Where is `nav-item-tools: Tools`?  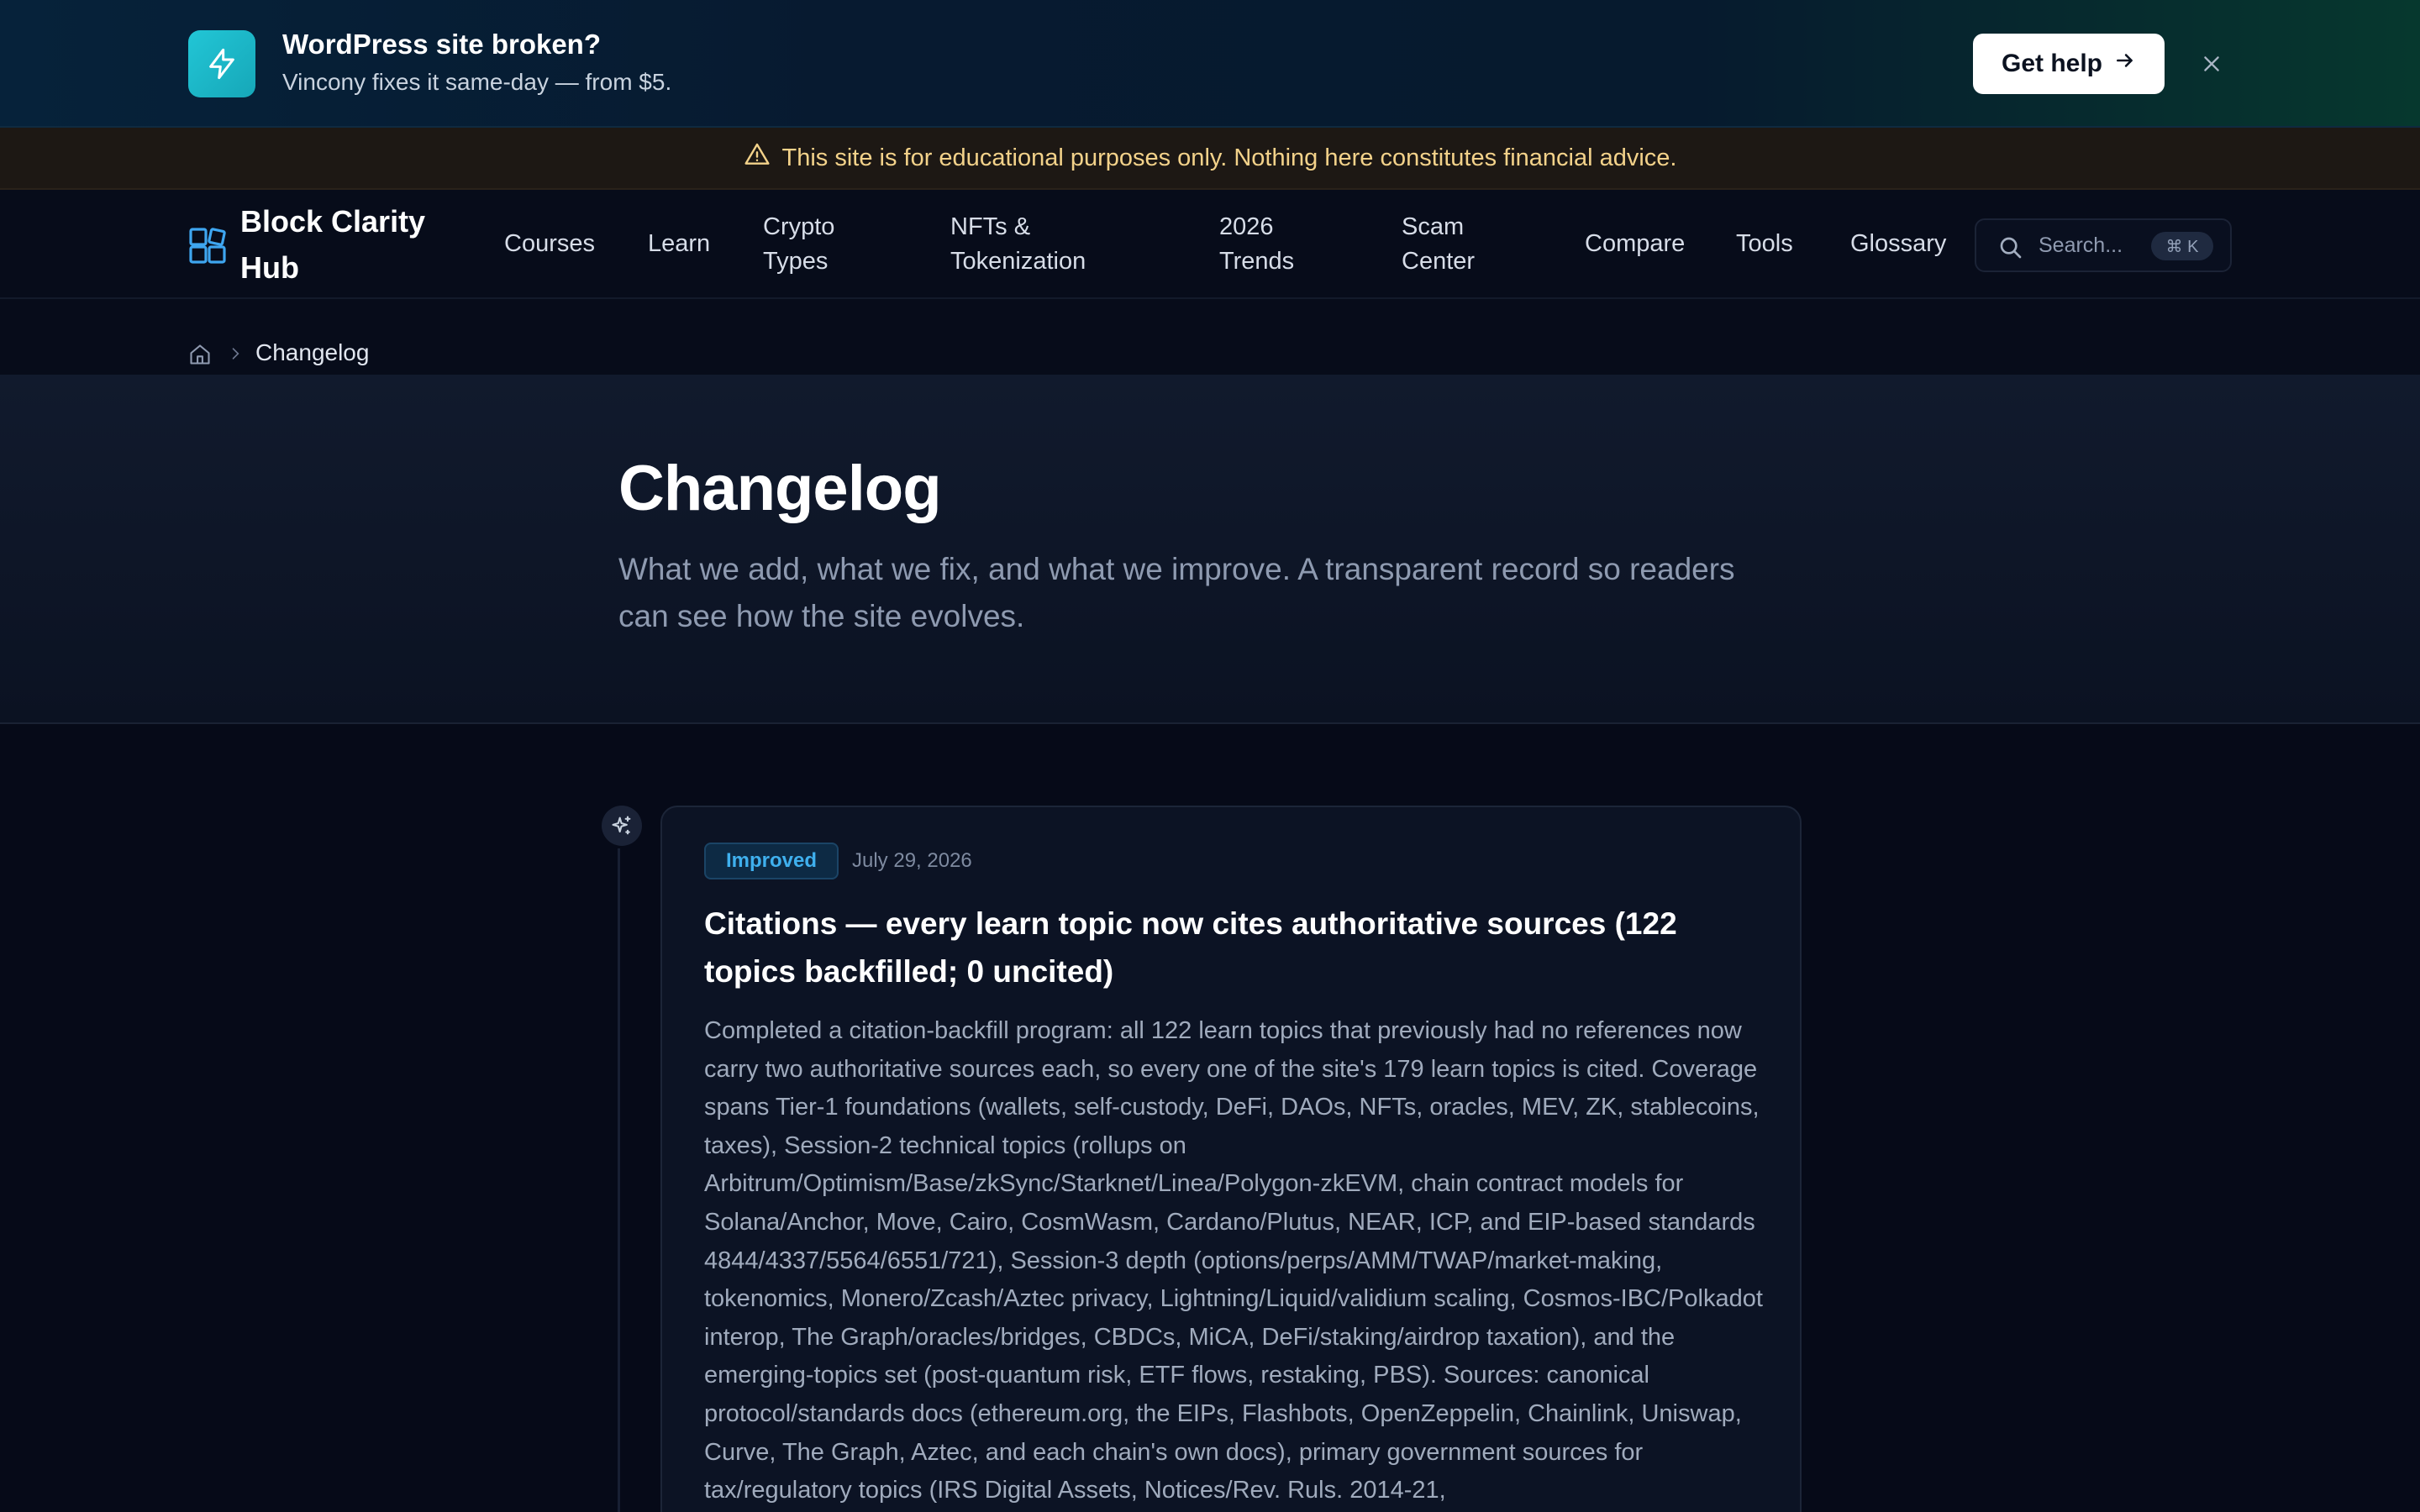
nav-item-tools: Tools is located at coordinates (1764, 244).